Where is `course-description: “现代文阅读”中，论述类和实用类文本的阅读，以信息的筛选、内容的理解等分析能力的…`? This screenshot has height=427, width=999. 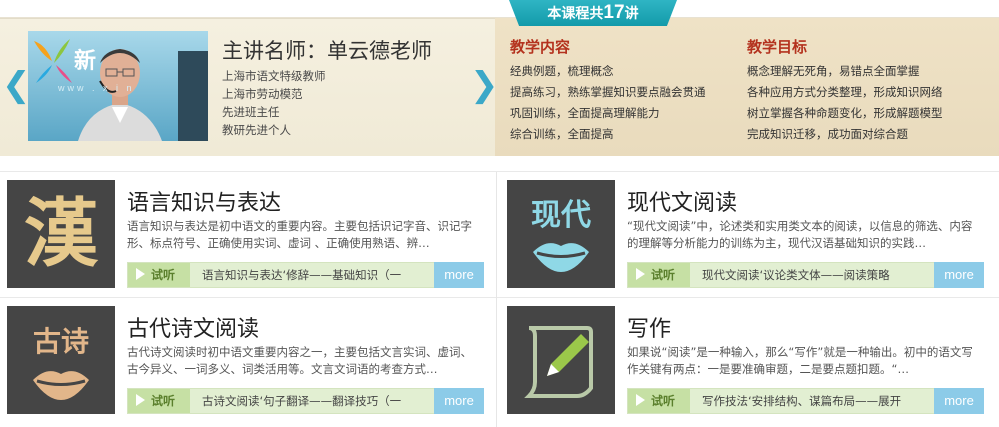 course-description: “现代文阅读”中，论述类和实用类文本的阅读，以信息的筛选、内容的理解等分析能力的… is located at coordinates (800, 234).